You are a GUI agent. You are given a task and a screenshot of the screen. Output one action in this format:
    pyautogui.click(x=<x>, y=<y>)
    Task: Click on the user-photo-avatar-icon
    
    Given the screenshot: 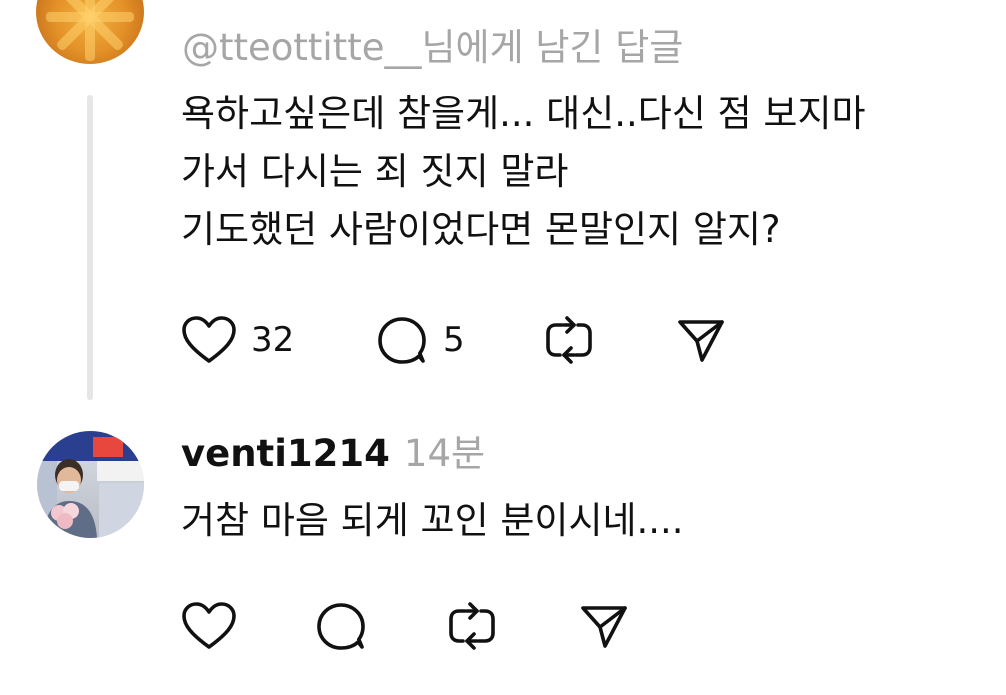 What is the action you would take?
    pyautogui.click(x=90, y=484)
    